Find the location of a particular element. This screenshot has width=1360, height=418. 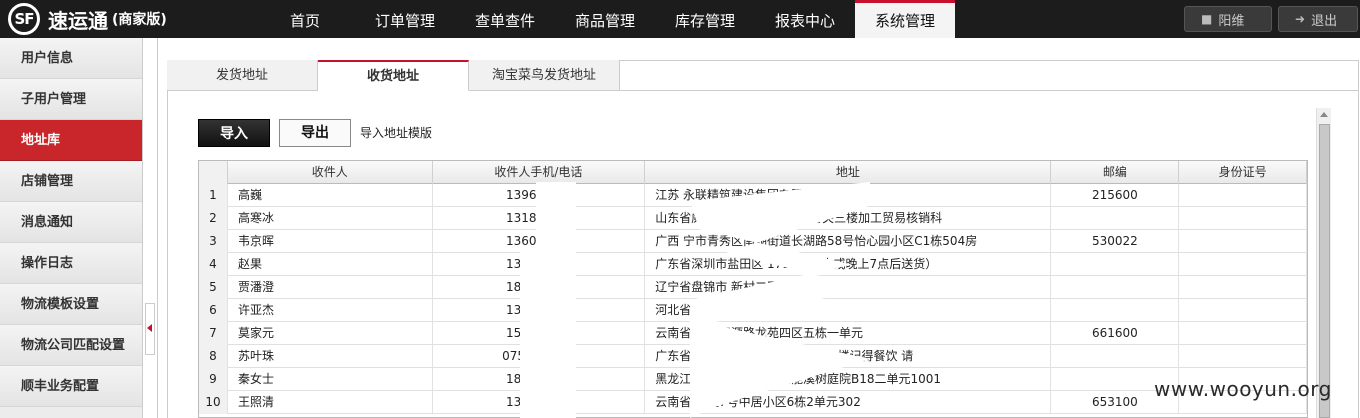

sidebar-collapse-toggle is located at coordinates (150, 329).